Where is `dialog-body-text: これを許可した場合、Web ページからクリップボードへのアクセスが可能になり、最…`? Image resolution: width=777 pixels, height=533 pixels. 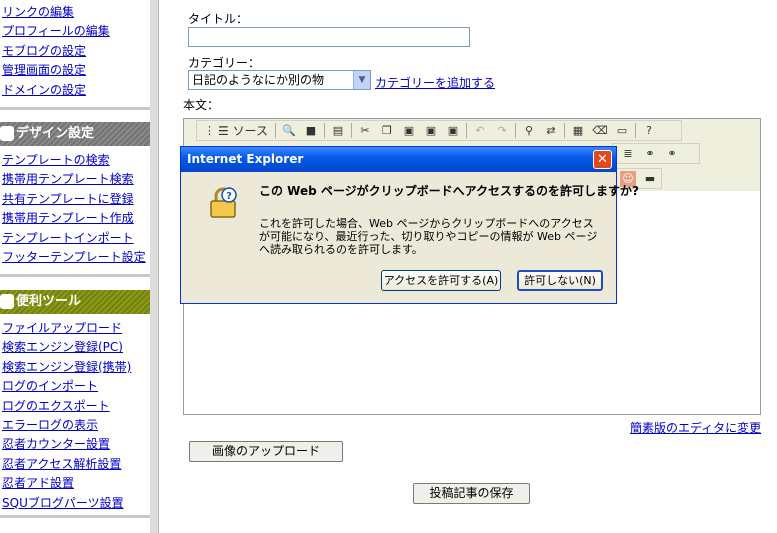 dialog-body-text: これを許可した場合、Web ページからクリップボードへのアクセスが可能になり、最… is located at coordinates (428, 236).